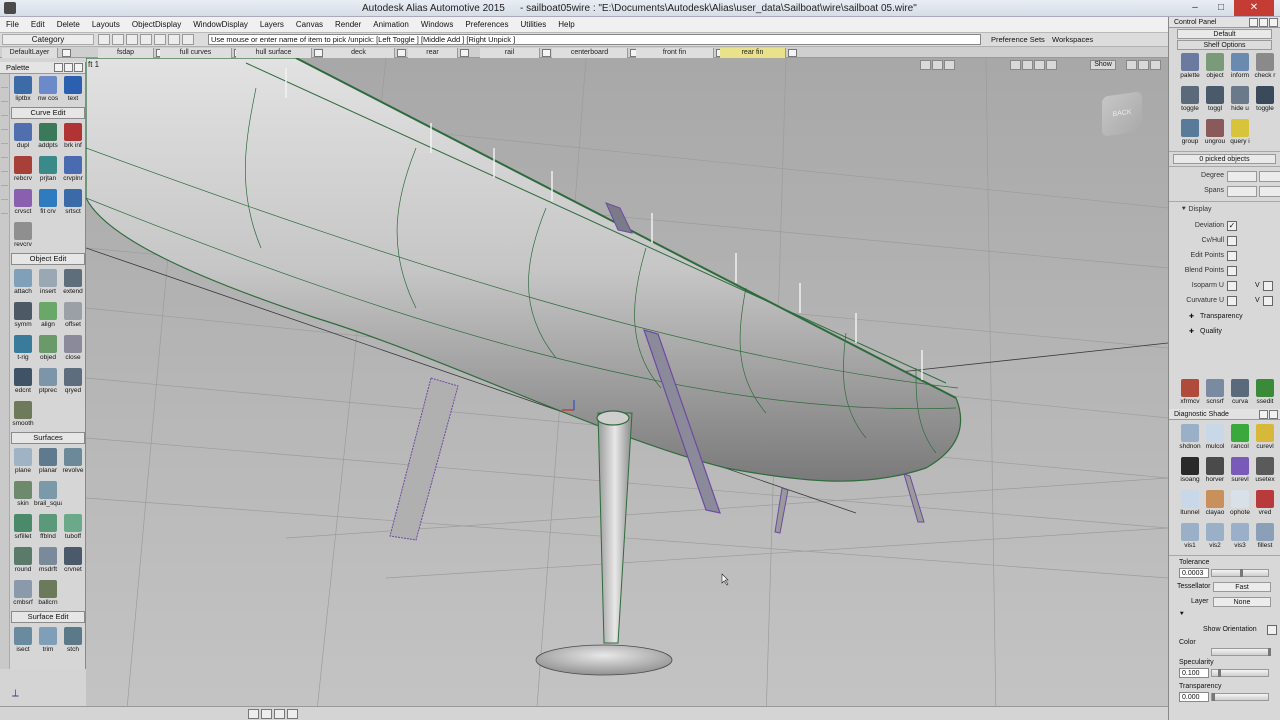 The height and width of the screenshot is (720, 1280). Describe the element at coordinates (1215, 438) in the screenshot. I see `mulcol-tool: mulcol` at that location.